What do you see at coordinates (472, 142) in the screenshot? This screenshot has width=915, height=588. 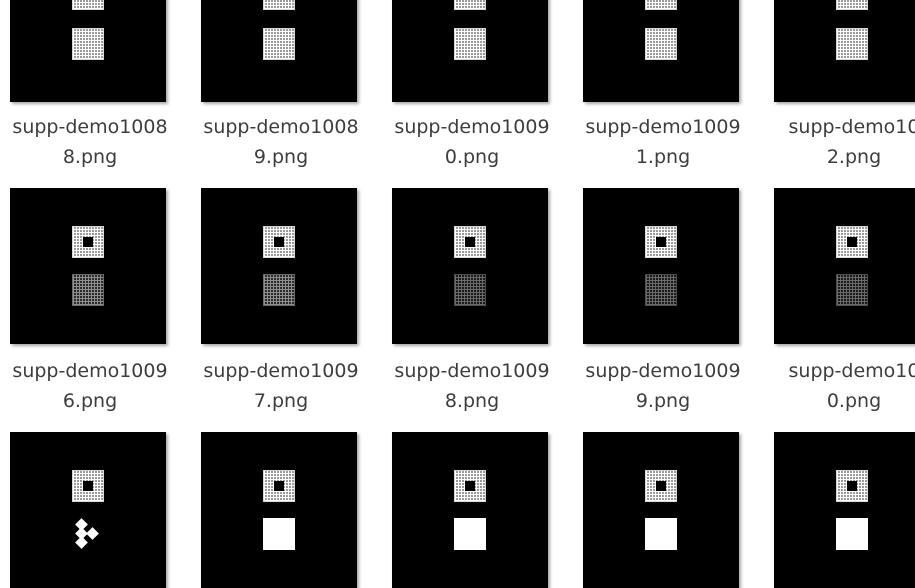 I see `file-name-label: supp-demo1009 0.png` at bounding box center [472, 142].